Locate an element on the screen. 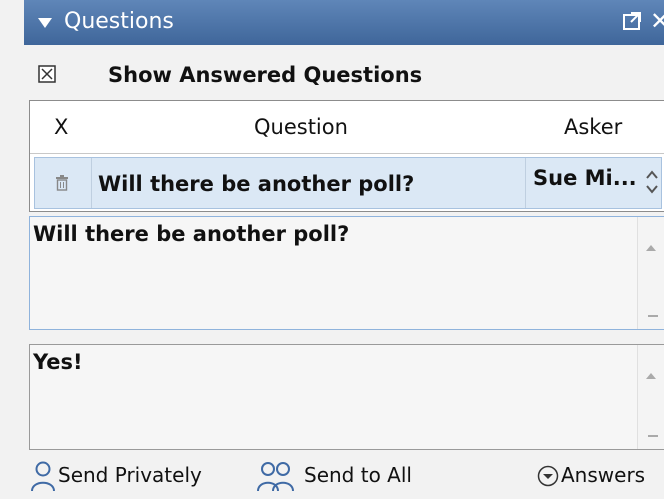  table-header: X Question Asker is located at coordinates (347, 127).